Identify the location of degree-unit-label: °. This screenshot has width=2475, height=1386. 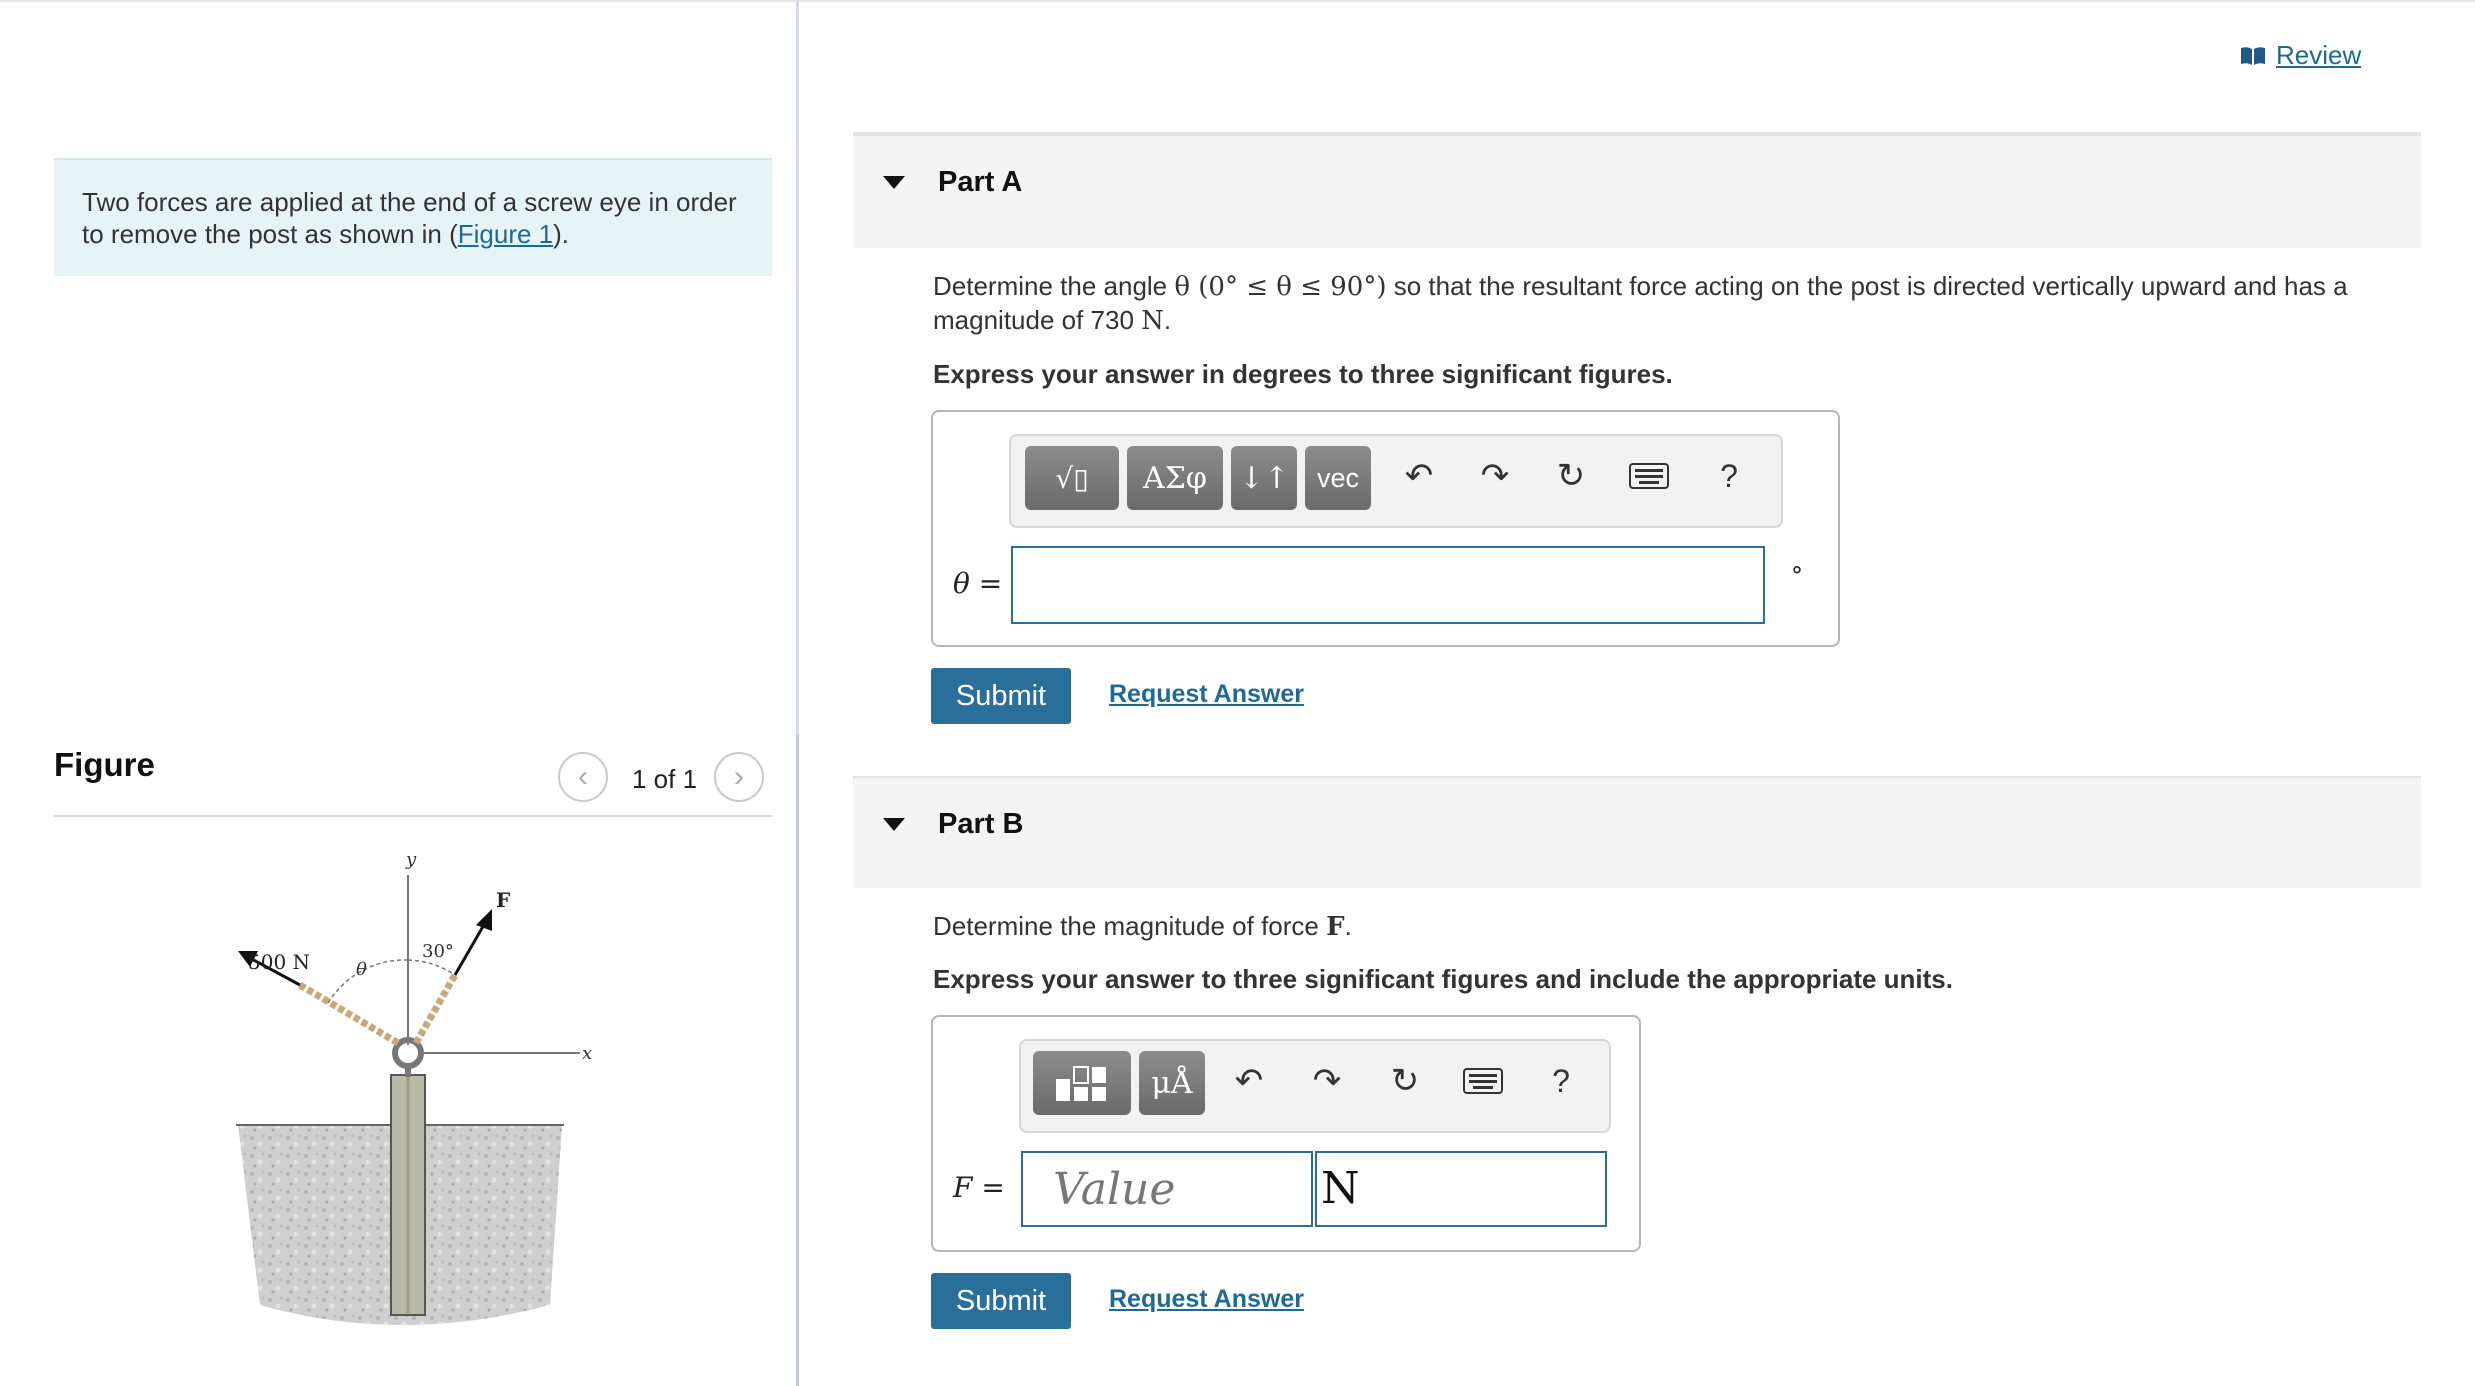
(1797, 576).